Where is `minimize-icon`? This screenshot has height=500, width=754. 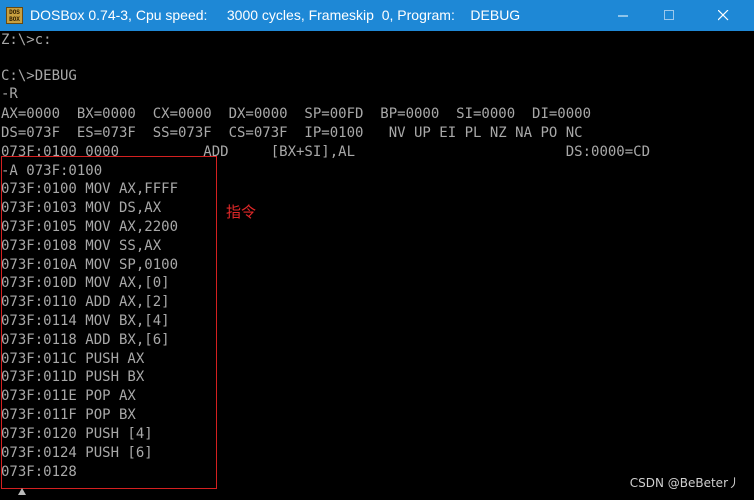 minimize-icon is located at coordinates (623, 16).